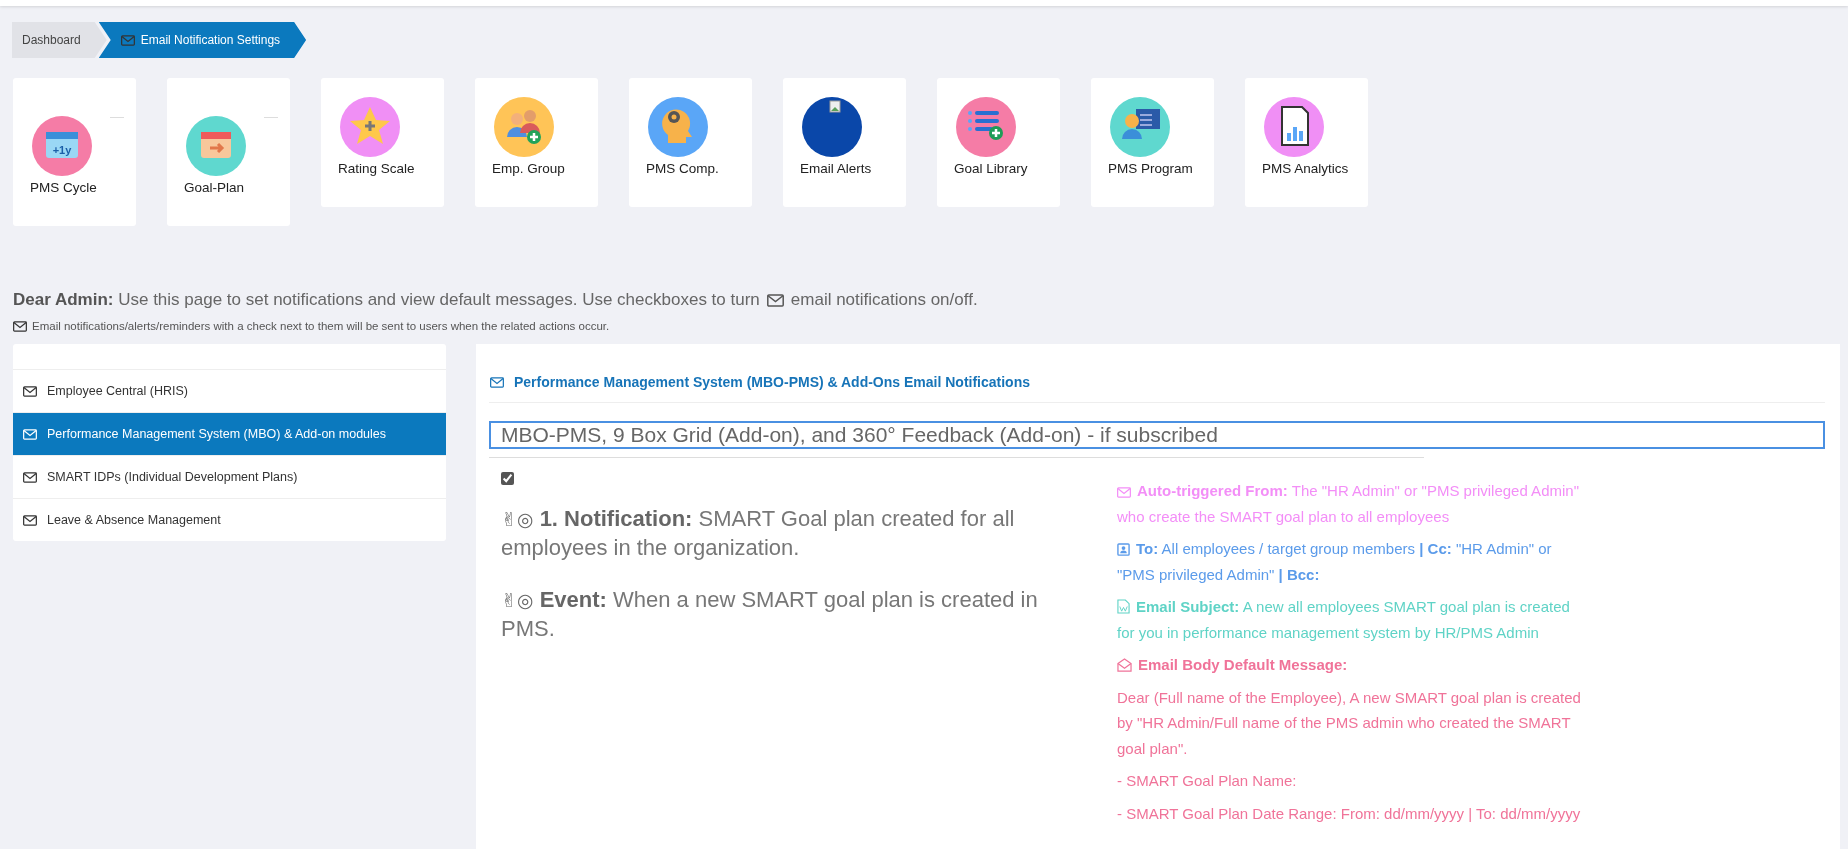 The image size is (1848, 849). What do you see at coordinates (382, 142) in the screenshot?
I see `module-tile: Rating Scale` at bounding box center [382, 142].